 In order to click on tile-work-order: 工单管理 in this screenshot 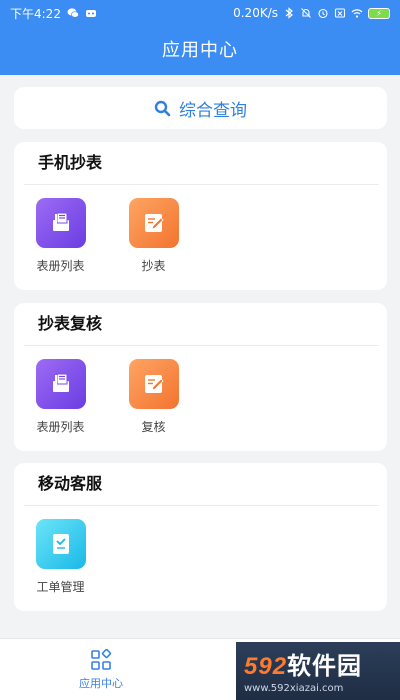, I will do `click(60, 557)`.